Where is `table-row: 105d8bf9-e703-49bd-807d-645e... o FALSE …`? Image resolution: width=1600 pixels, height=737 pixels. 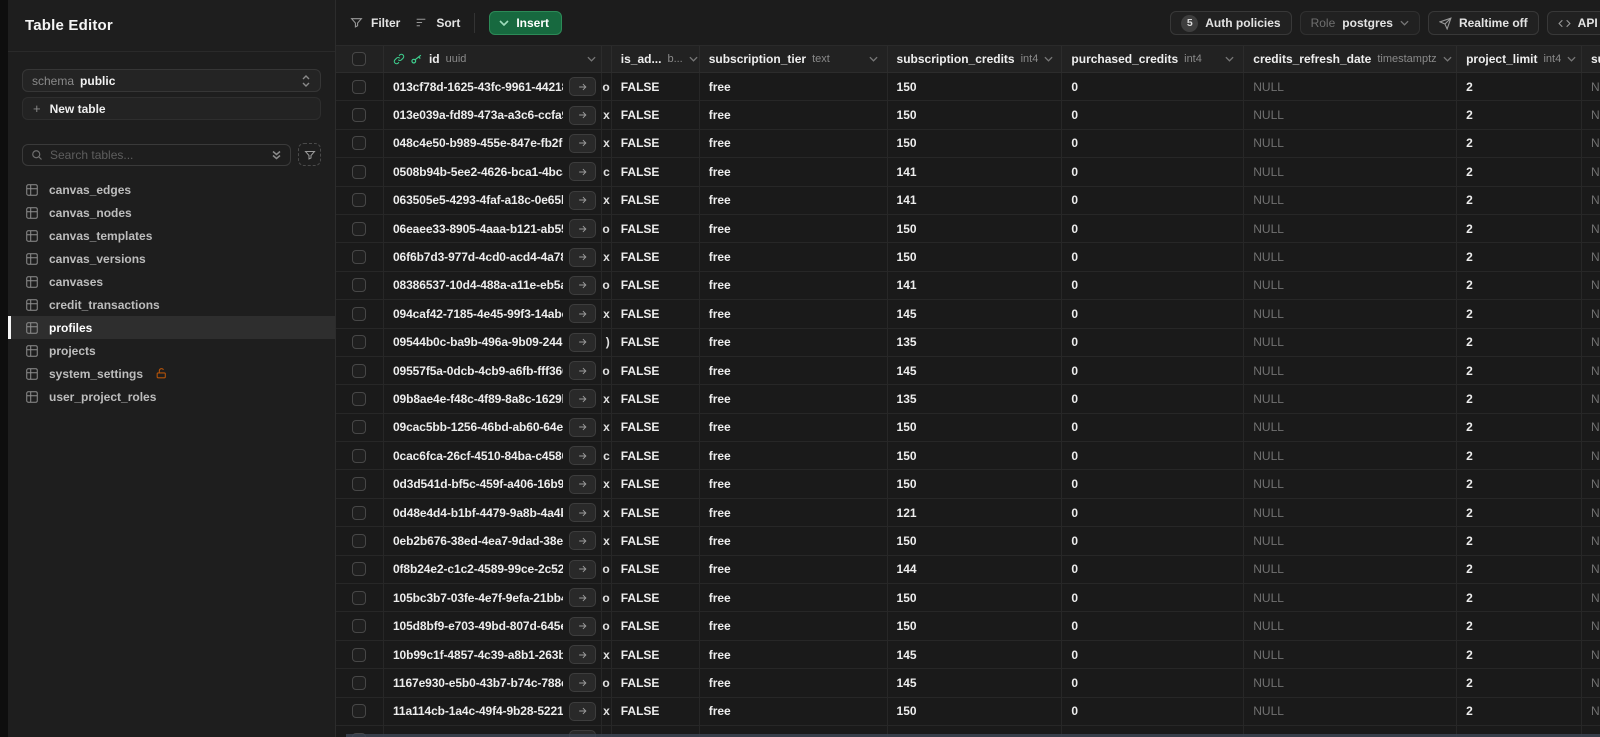 table-row: 105d8bf9-e703-49bd-807d-645e... o FALSE … is located at coordinates (968, 626).